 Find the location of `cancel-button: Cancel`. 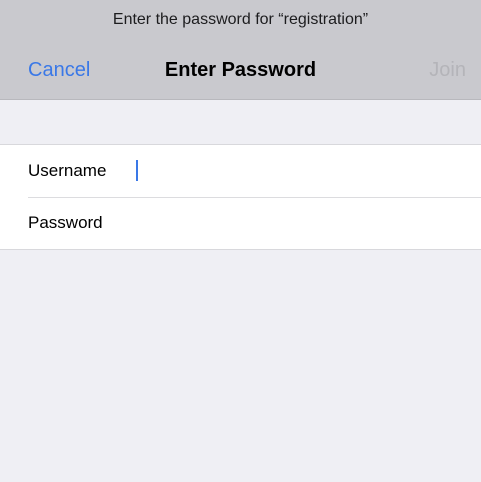

cancel-button: Cancel is located at coordinates (59, 70).